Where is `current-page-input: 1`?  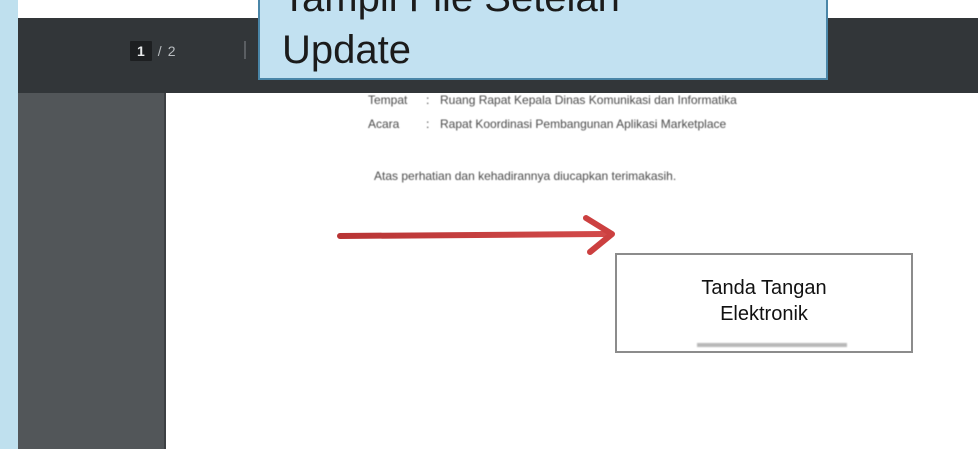 current-page-input: 1 is located at coordinates (141, 51).